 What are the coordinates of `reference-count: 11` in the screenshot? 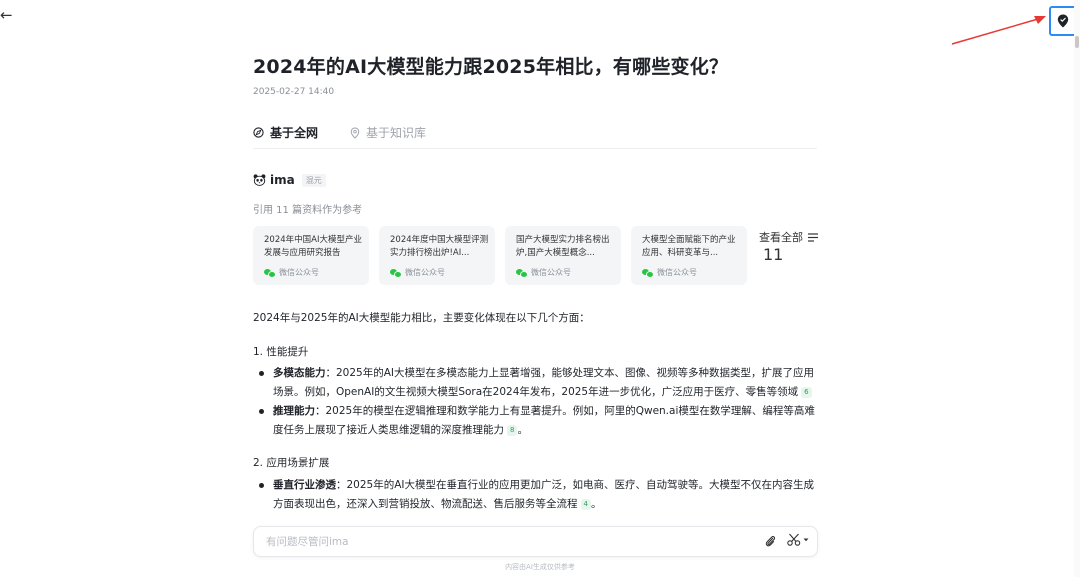 It's located at (773, 254).